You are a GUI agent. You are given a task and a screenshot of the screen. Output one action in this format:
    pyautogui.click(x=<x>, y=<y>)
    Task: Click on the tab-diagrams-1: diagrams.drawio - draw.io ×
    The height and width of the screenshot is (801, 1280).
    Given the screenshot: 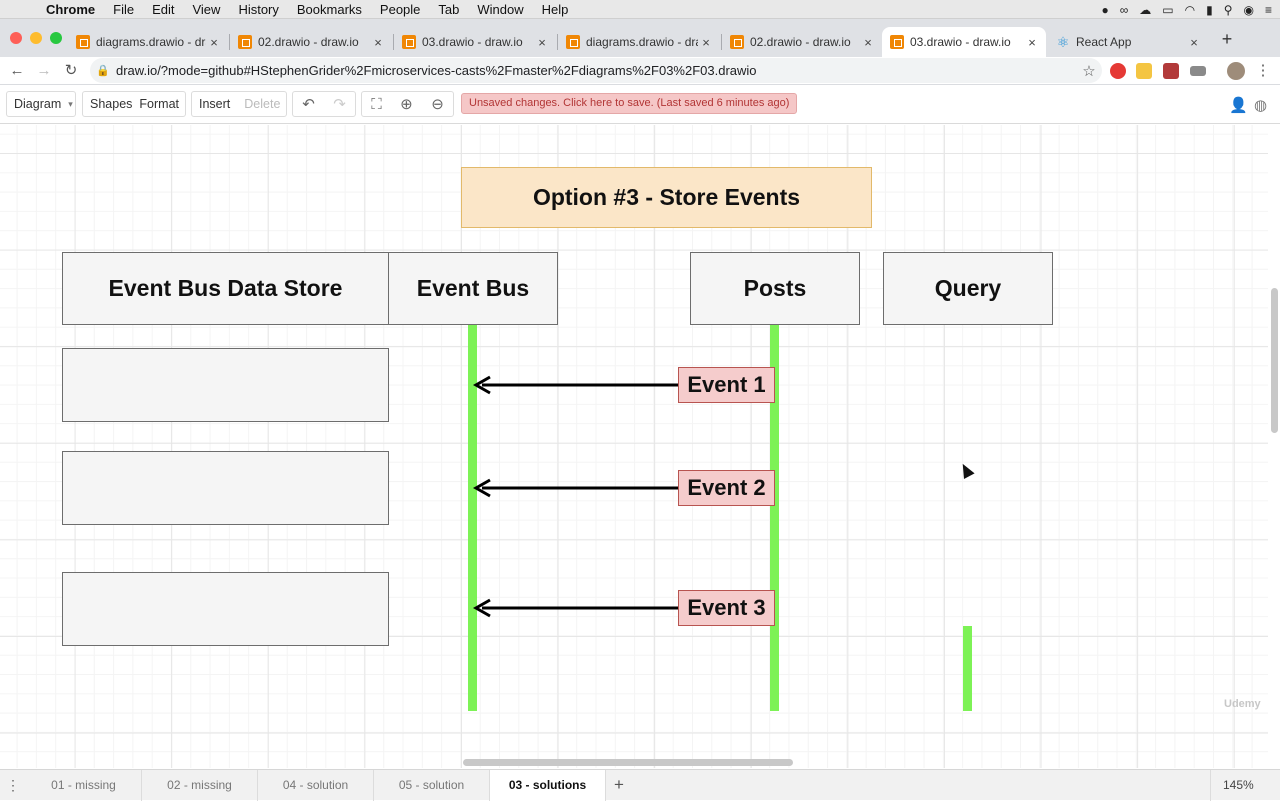 What is the action you would take?
    pyautogui.click(x=148, y=42)
    